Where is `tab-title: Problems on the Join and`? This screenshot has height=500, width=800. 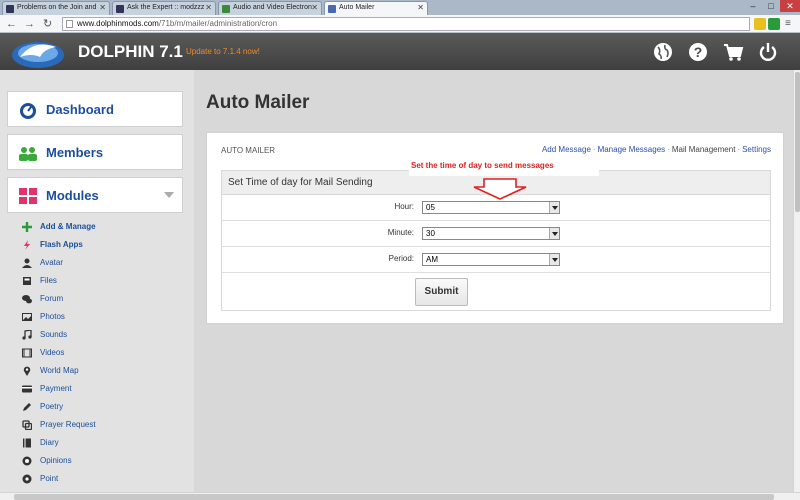
tab-title: Problems on the Join and is located at coordinates (57, 7).